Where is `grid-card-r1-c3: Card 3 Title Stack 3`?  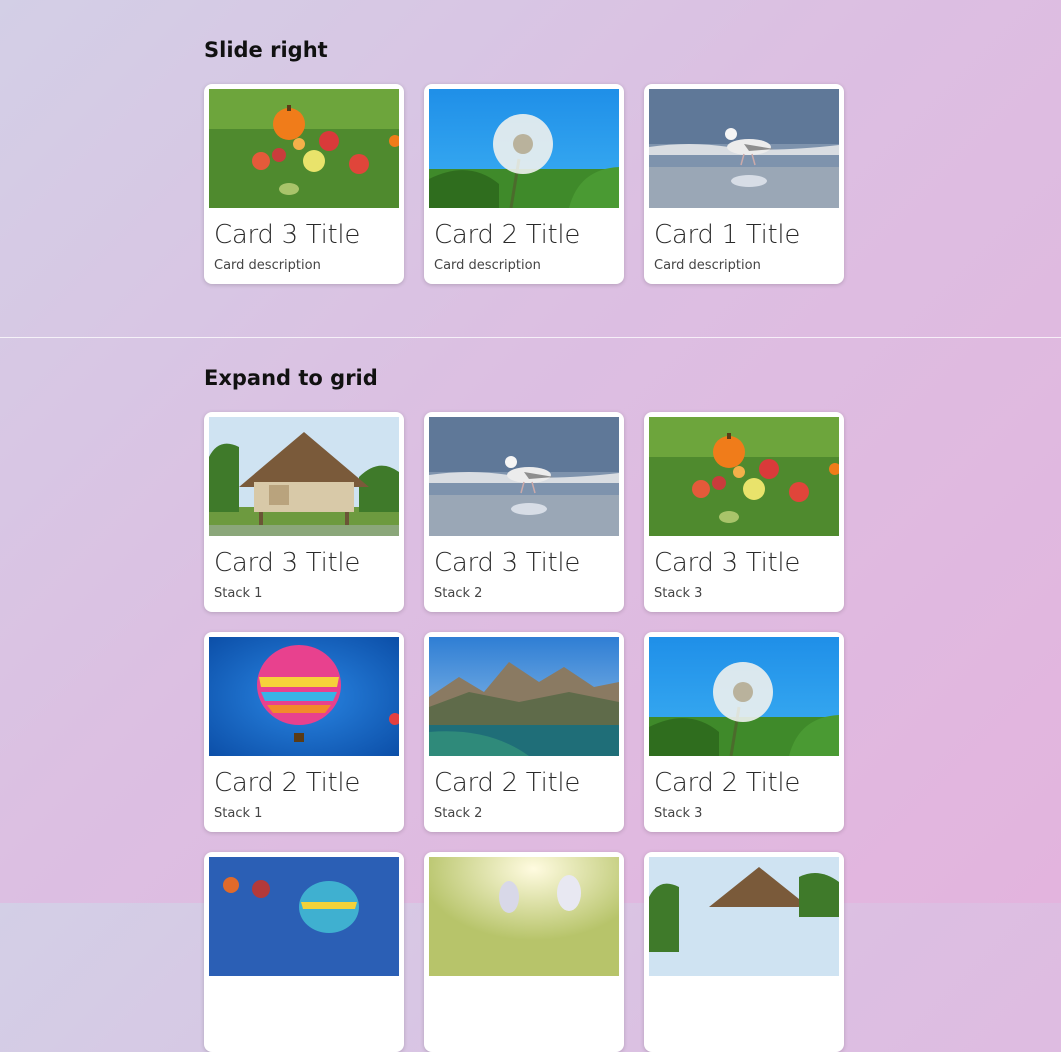
grid-card-r1-c3: Card 3 Title Stack 3 is located at coordinates (744, 512).